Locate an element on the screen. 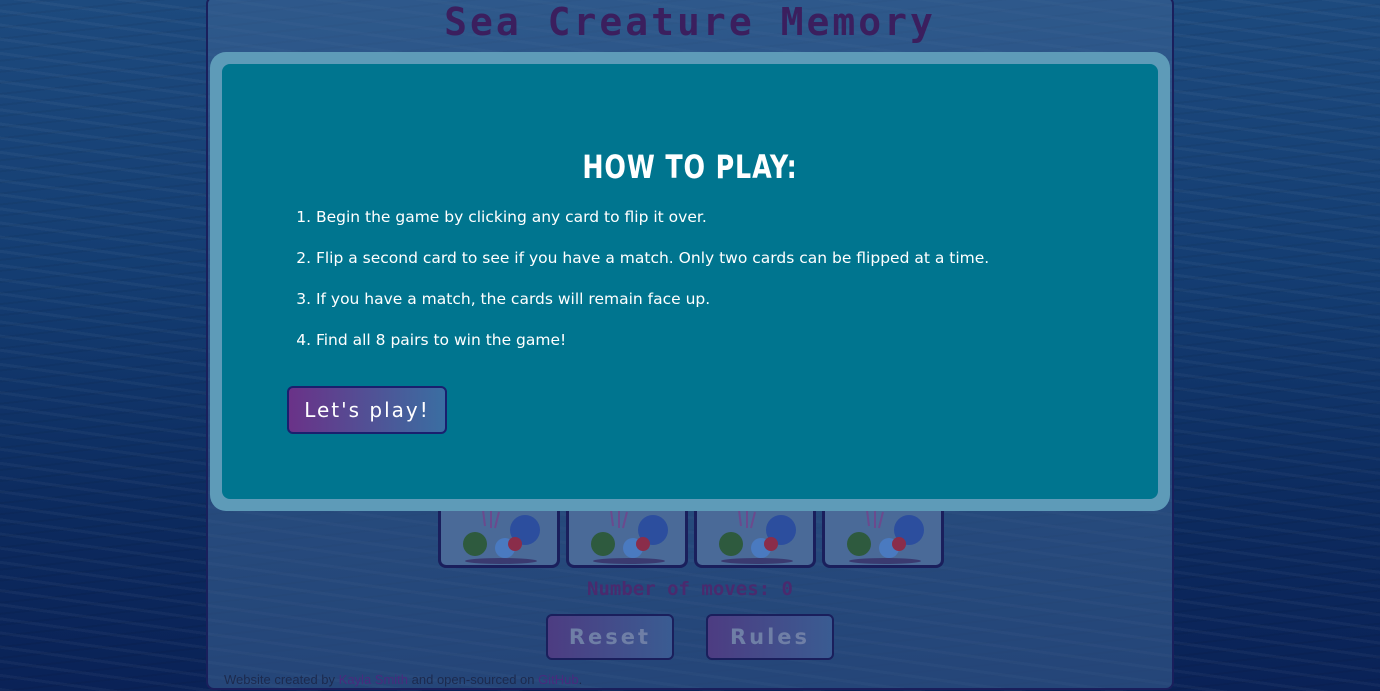 Image resolution: width=1380 pixels, height=691 pixels. footer-middle: and open-sourced on is located at coordinates (473, 679).